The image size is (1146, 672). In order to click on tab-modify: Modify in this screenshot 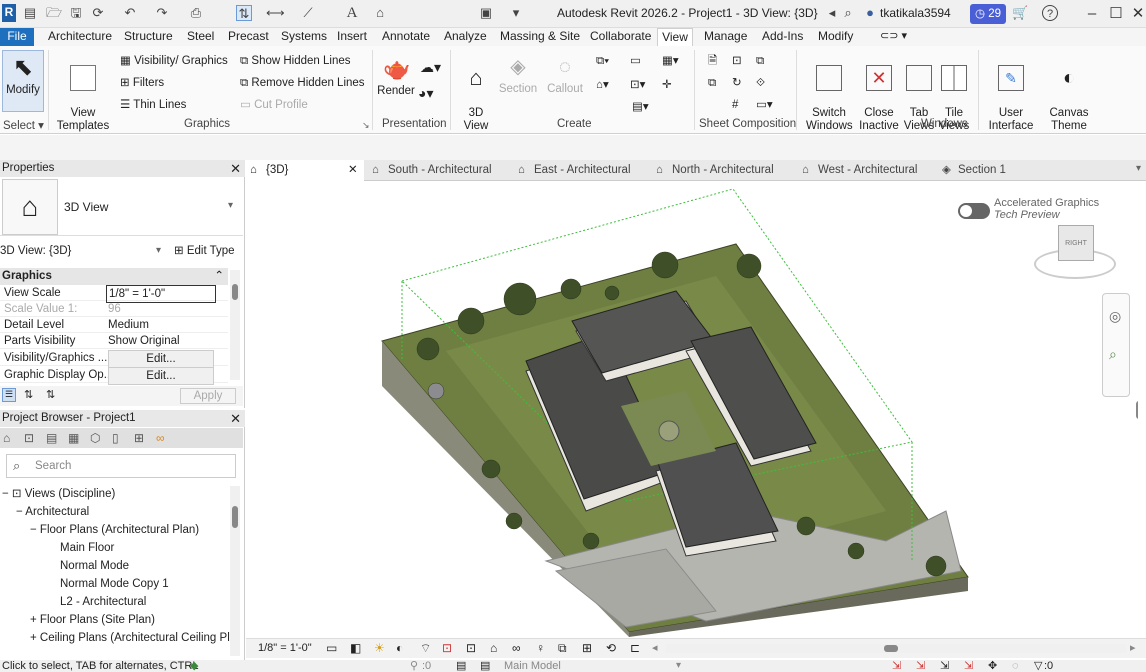, I will do `click(835, 37)`.